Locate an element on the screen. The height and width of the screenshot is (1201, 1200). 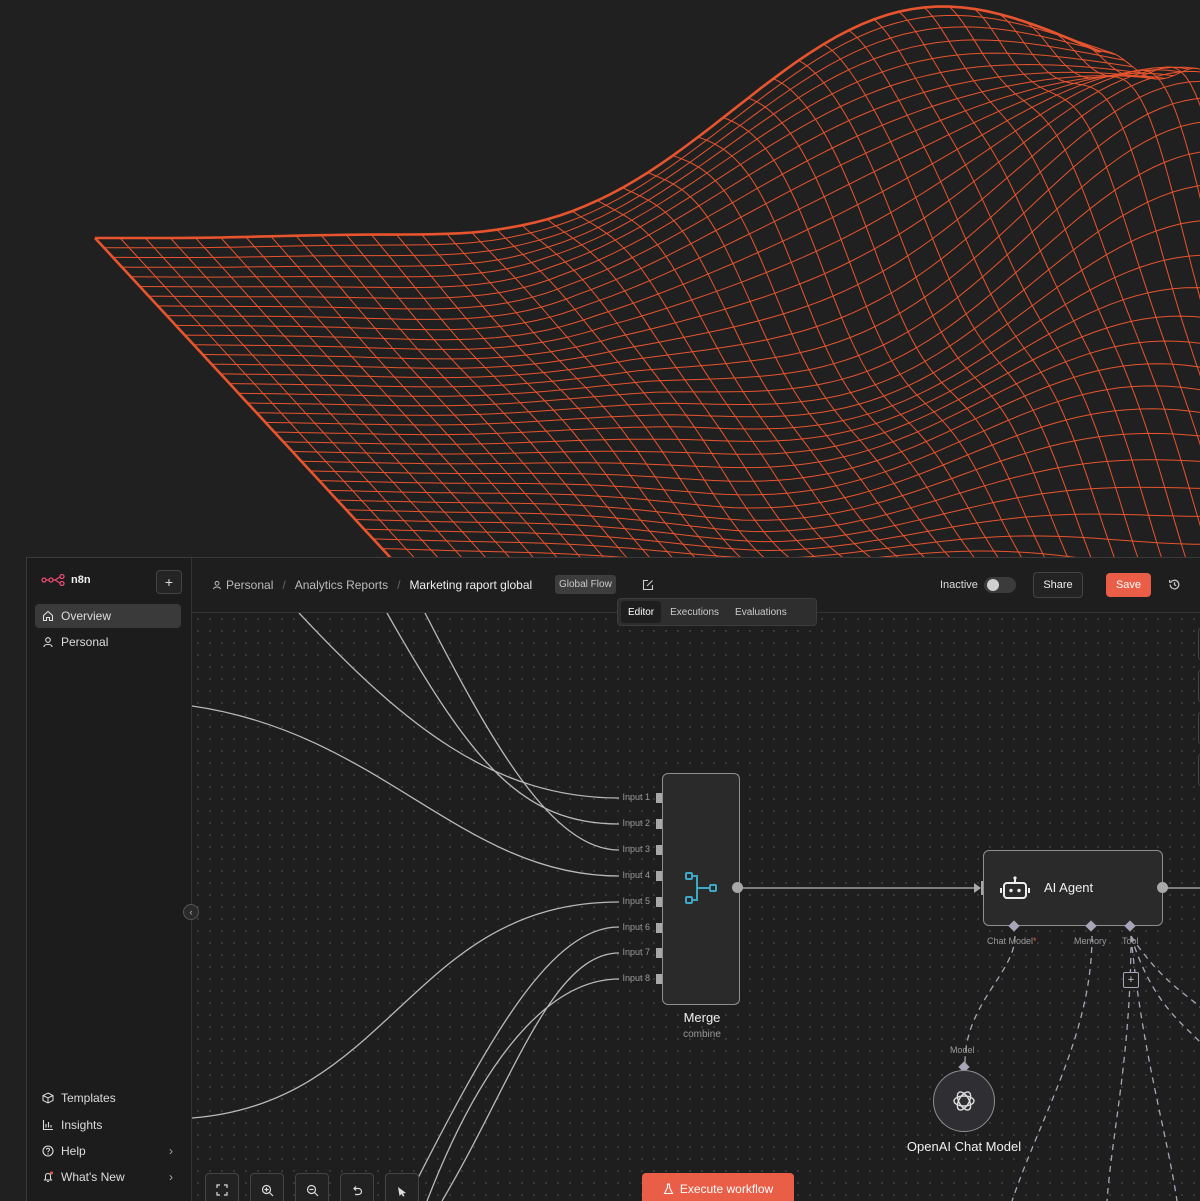
zoom-out-button is located at coordinates (312, 1187).